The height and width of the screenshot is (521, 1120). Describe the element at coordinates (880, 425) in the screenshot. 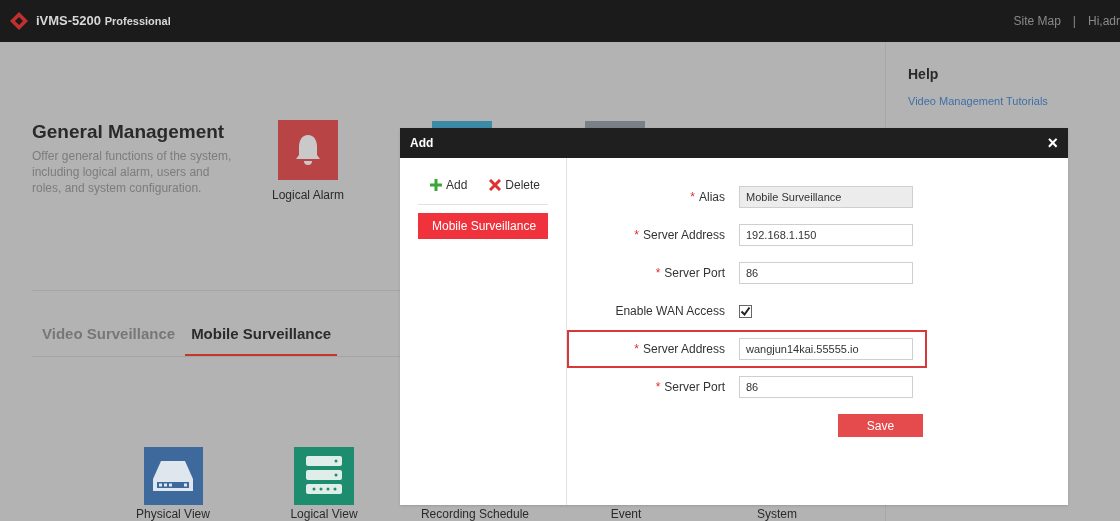

I see `save-button: Save` at that location.